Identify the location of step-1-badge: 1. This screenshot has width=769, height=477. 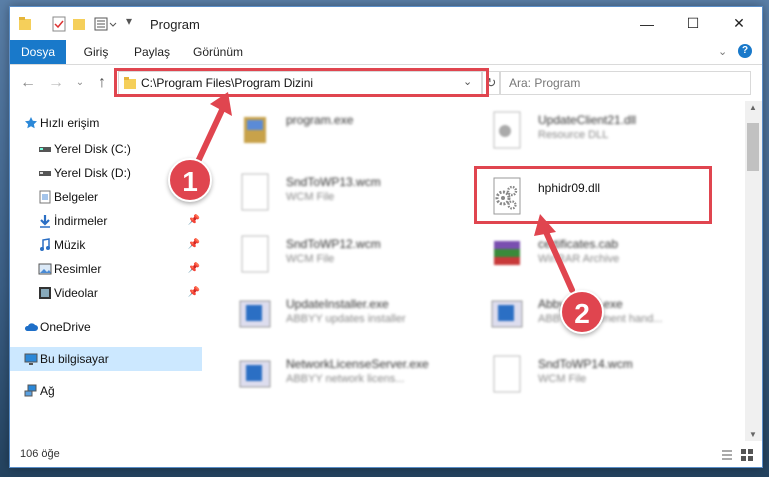
(190, 180).